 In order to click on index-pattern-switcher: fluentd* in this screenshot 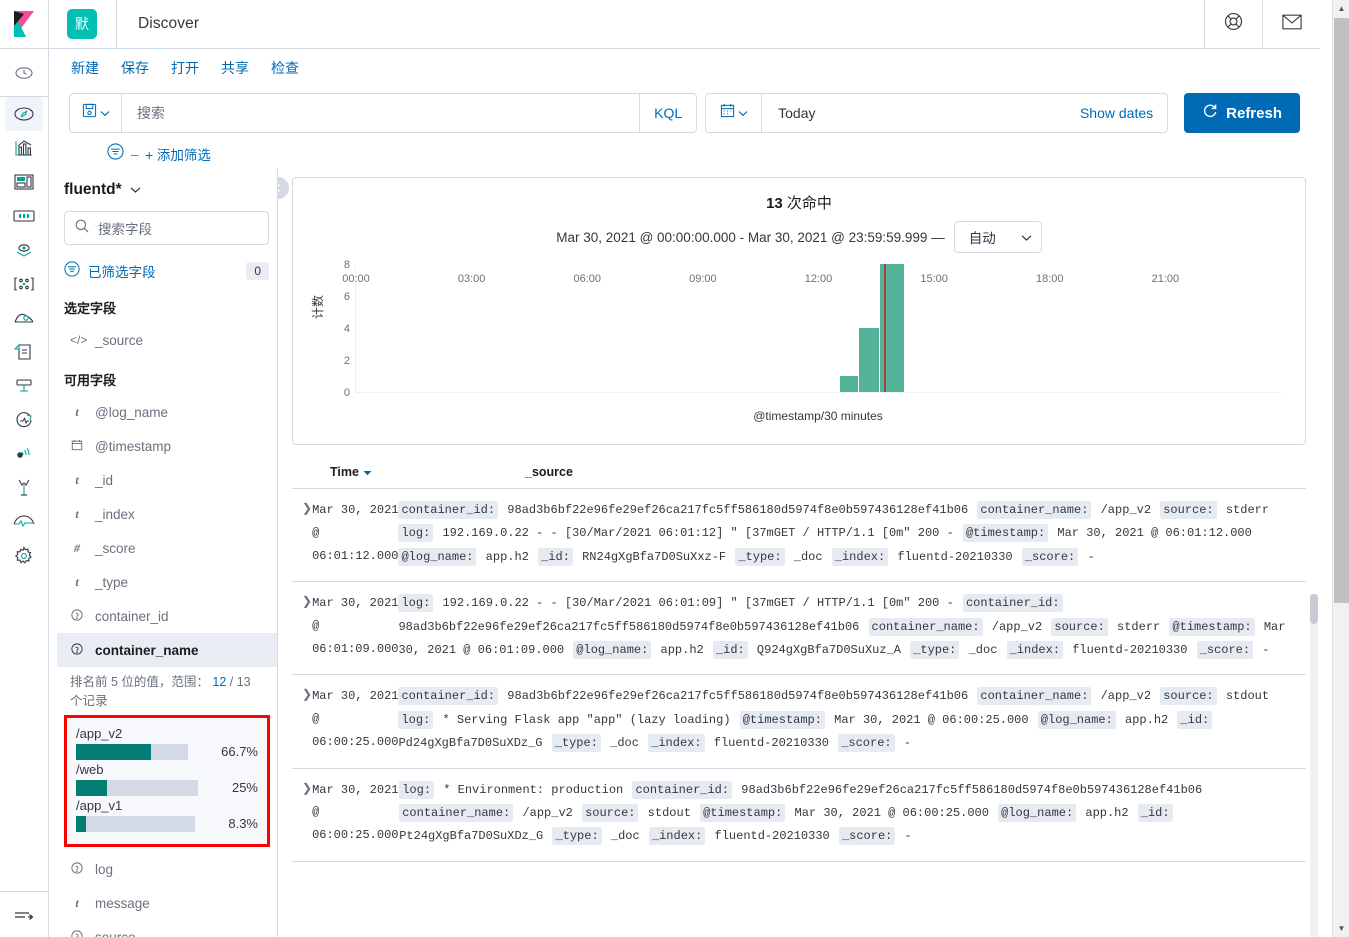, I will do `click(167, 190)`.